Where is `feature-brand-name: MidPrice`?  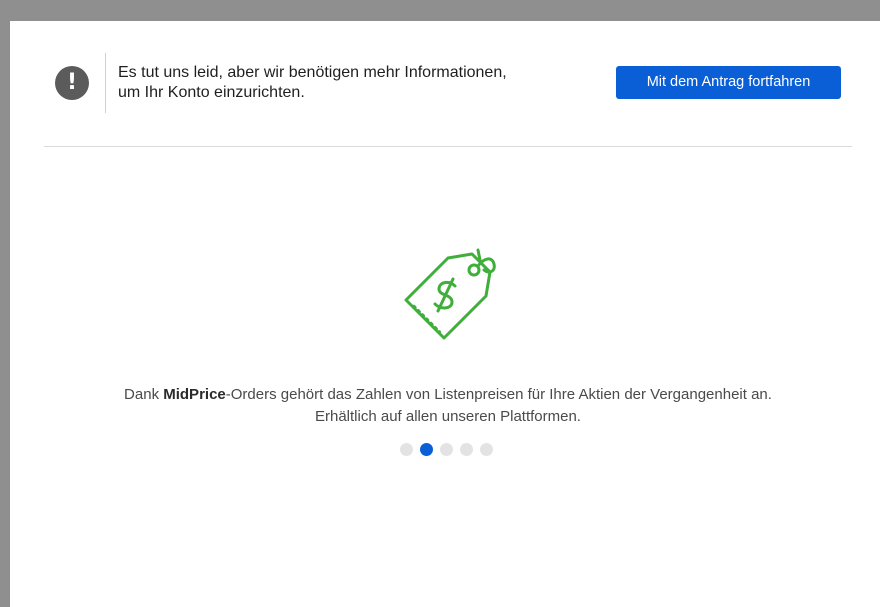 feature-brand-name: MidPrice is located at coordinates (194, 394).